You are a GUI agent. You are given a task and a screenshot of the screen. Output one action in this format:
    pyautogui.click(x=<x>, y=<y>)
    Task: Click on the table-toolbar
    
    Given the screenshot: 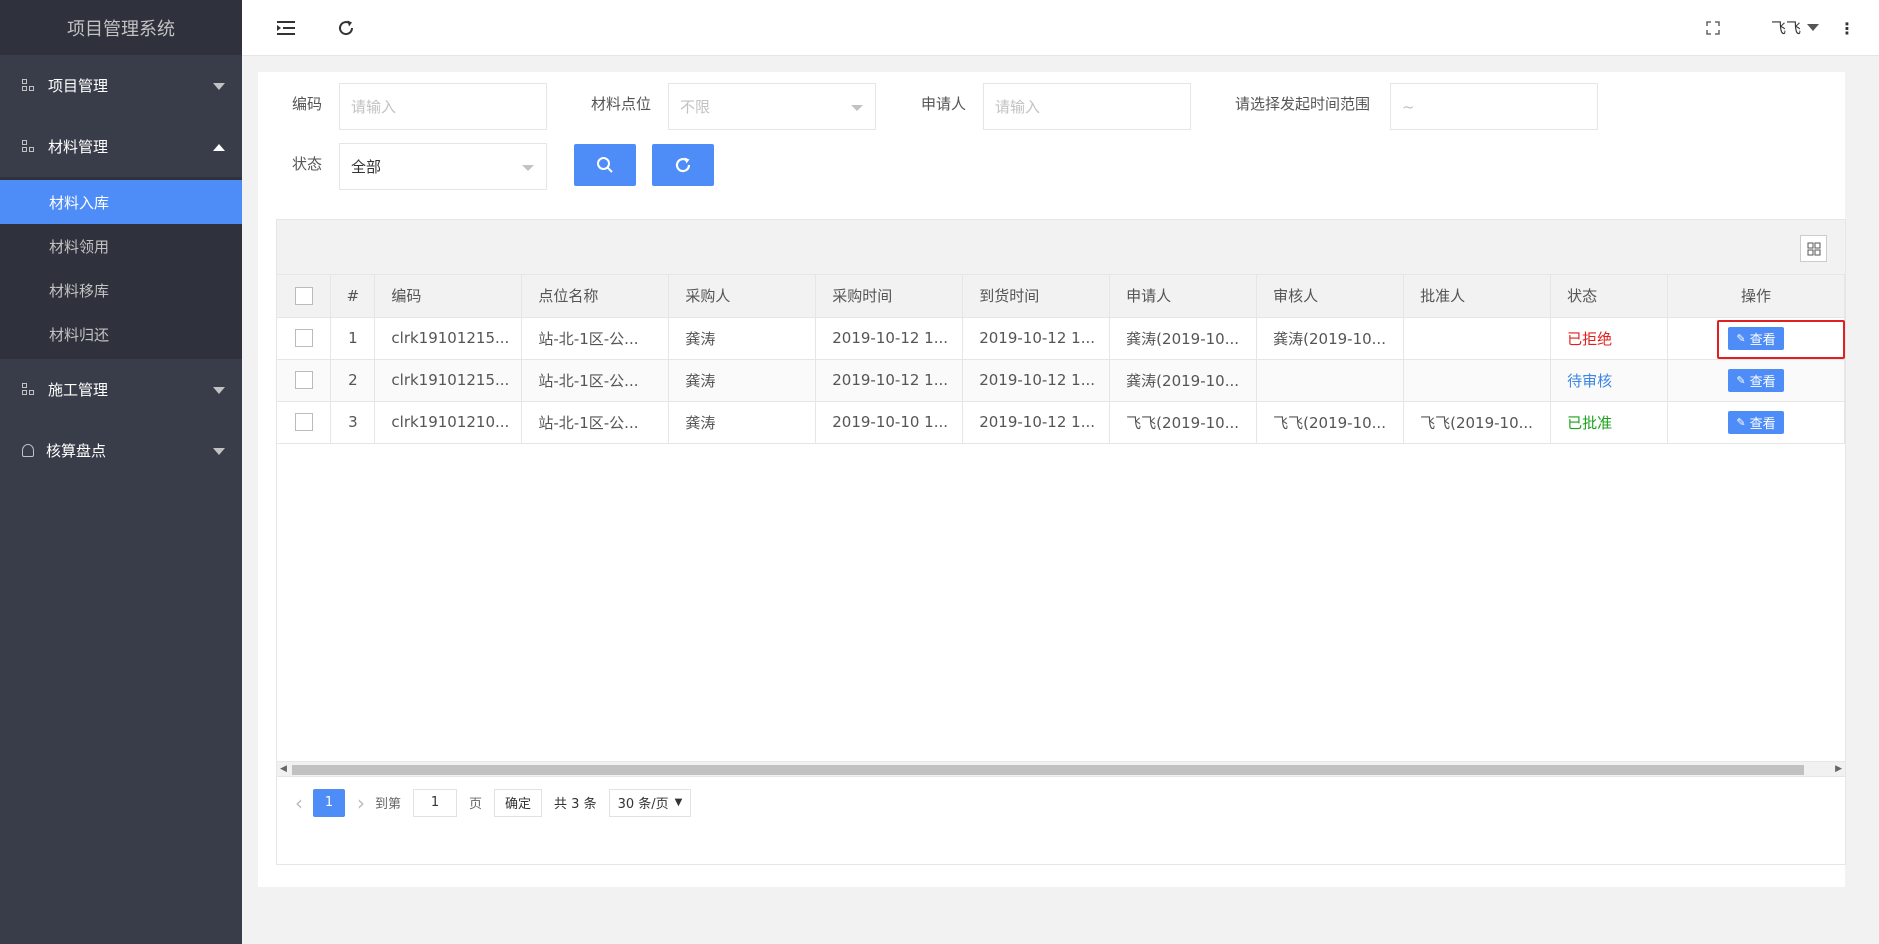 What is the action you would take?
    pyautogui.click(x=1061, y=247)
    